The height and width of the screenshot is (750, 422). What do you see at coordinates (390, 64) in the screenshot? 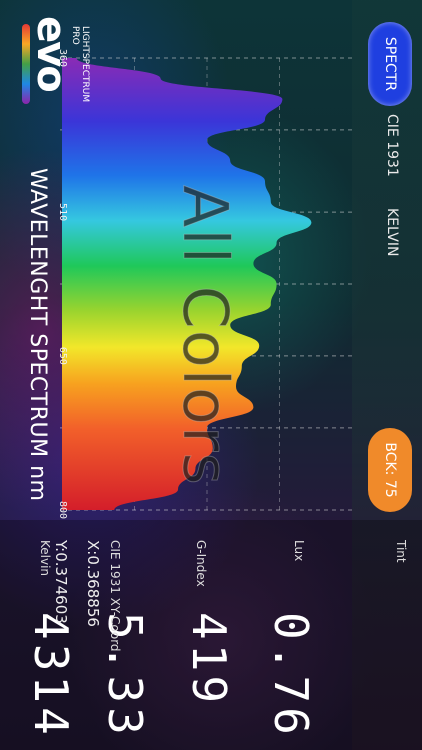
I see `spectr-button: SPECTR` at bounding box center [390, 64].